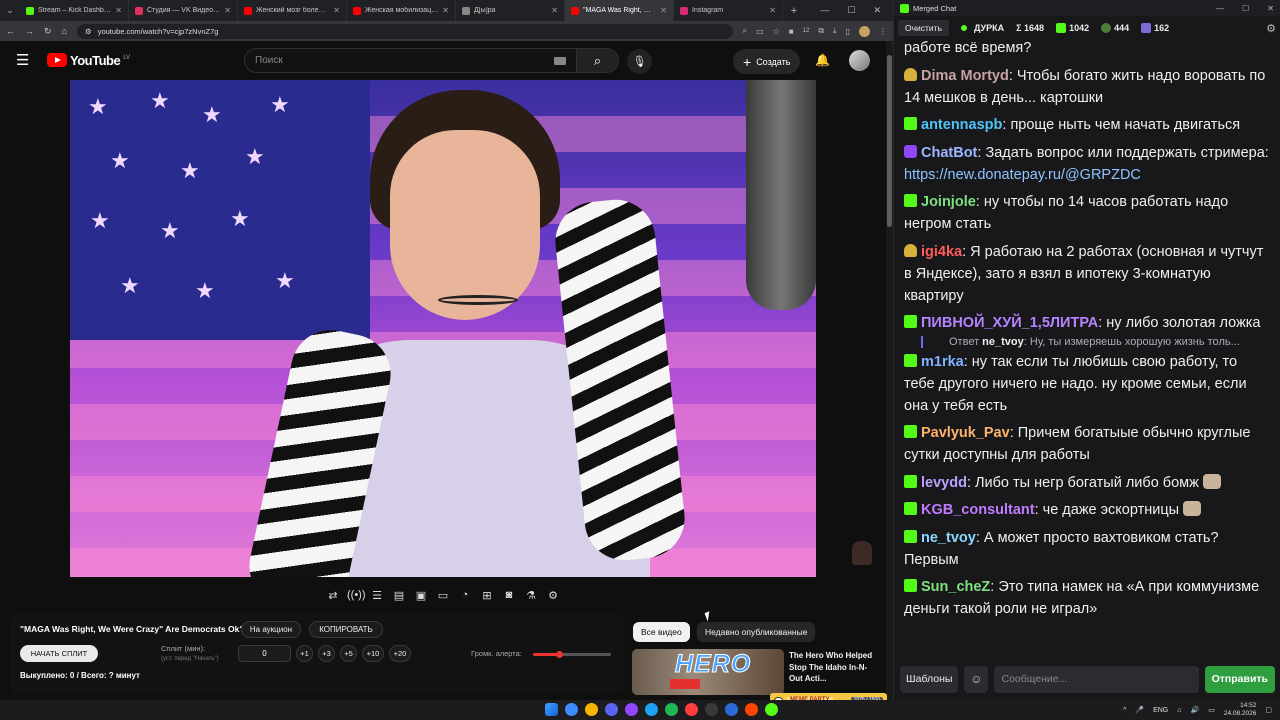 Image resolution: width=1280 pixels, height=720 pixels. Describe the element at coordinates (183, 10) in the screenshot. I see `browser-tab: Студия — VK Видео Live ✕` at that location.